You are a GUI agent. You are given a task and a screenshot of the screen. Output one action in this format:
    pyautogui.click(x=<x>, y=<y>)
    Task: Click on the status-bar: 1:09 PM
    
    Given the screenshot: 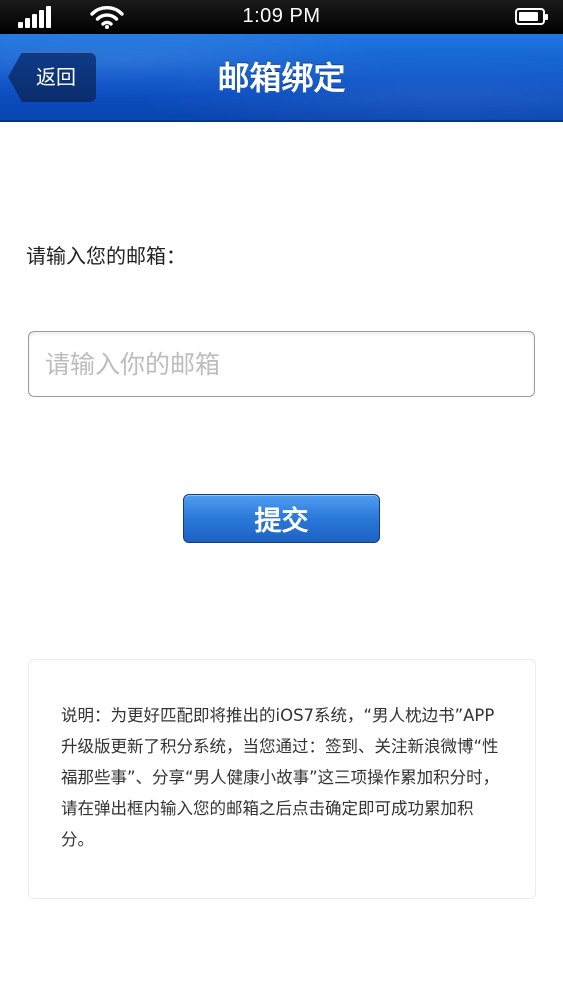 What is the action you would take?
    pyautogui.click(x=281, y=17)
    